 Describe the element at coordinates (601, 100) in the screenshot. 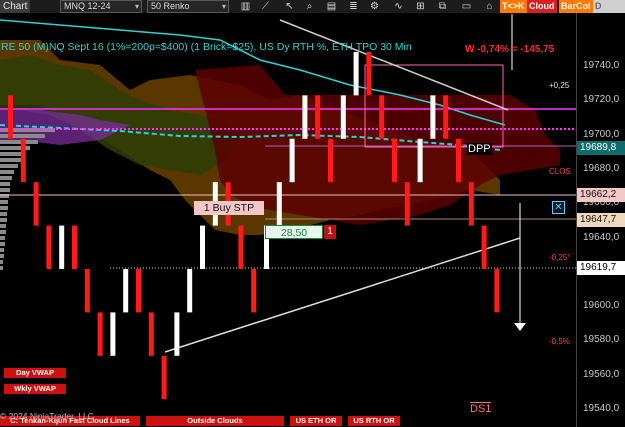

I see `price-tick-label: 19720,0` at that location.